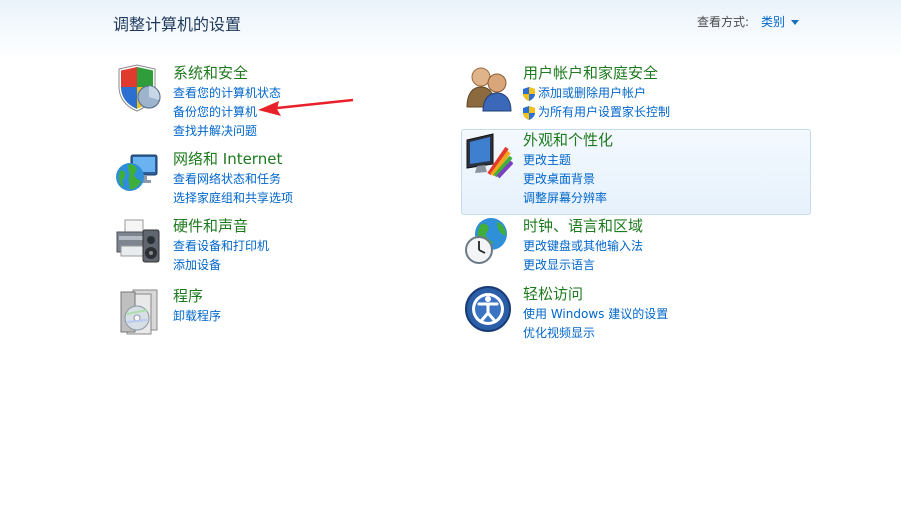 Image resolution: width=901 pixels, height=510 pixels. What do you see at coordinates (583, 265) in the screenshot?
I see `link-display-language: 更改显示语言` at bounding box center [583, 265].